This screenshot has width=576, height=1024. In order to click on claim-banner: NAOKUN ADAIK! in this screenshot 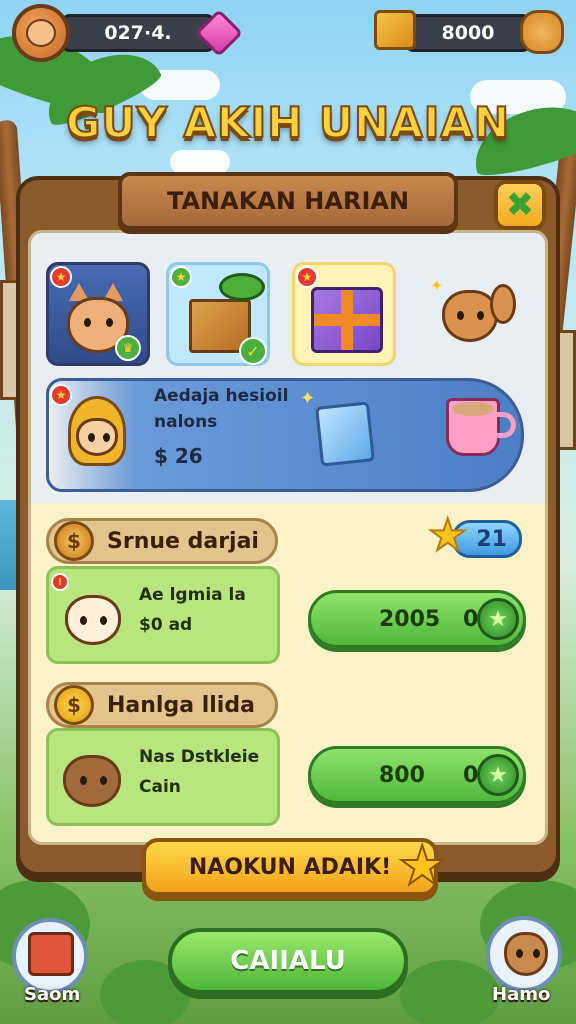, I will do `click(290, 867)`.